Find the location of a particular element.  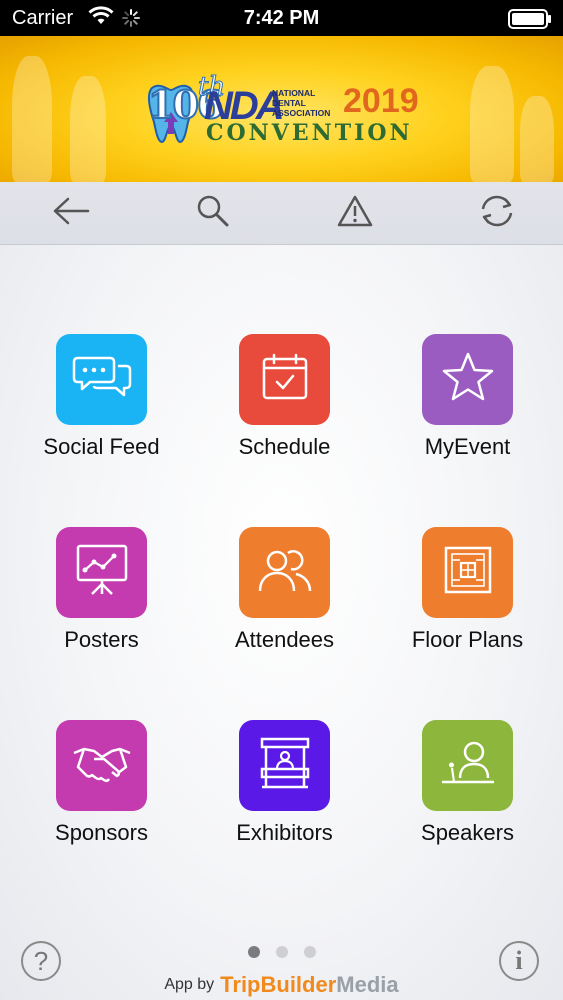

tile-exhibitors: Exhibitors is located at coordinates (284, 795).